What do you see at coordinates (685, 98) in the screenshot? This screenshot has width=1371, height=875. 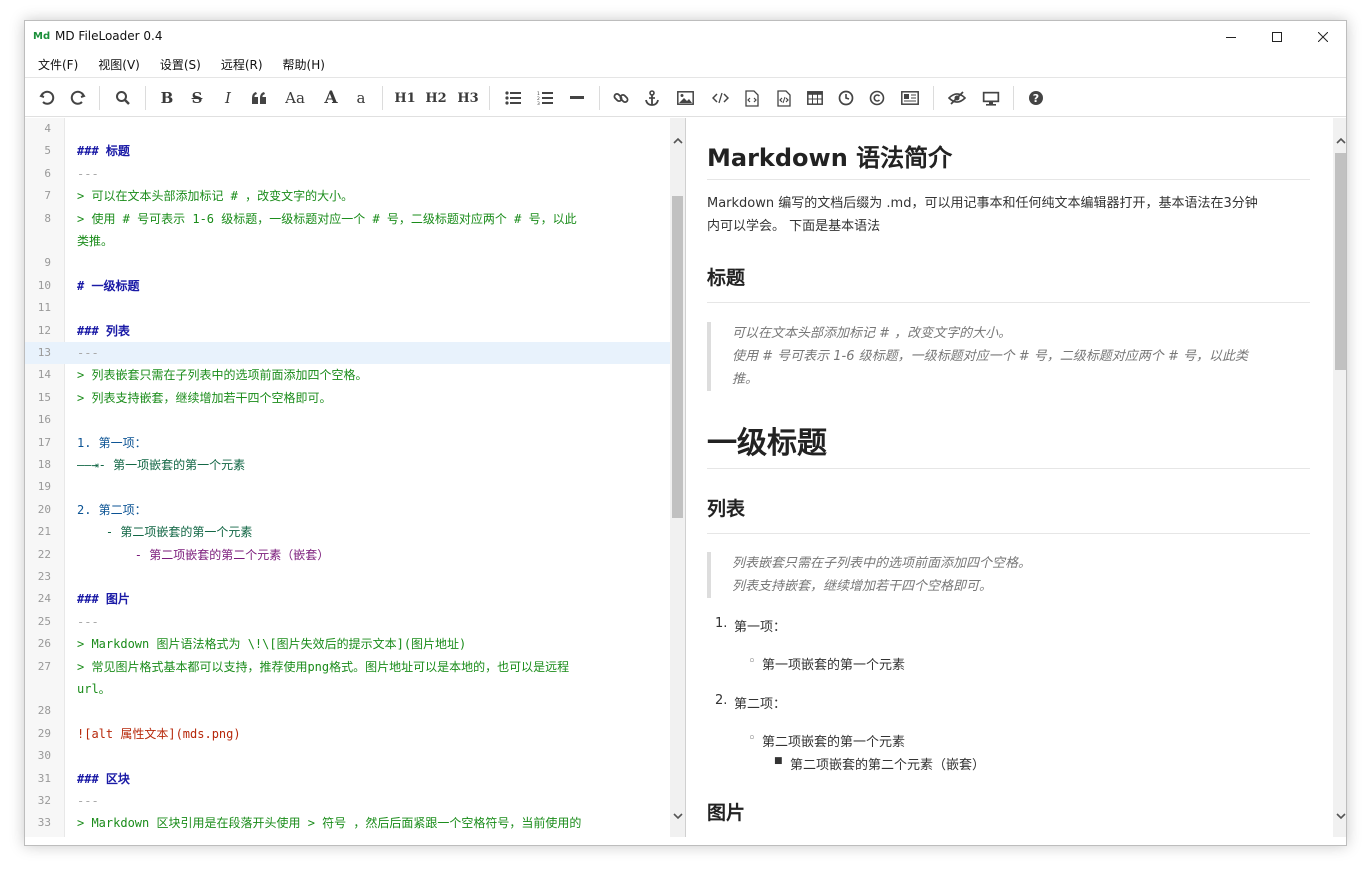 I see `image-button` at bounding box center [685, 98].